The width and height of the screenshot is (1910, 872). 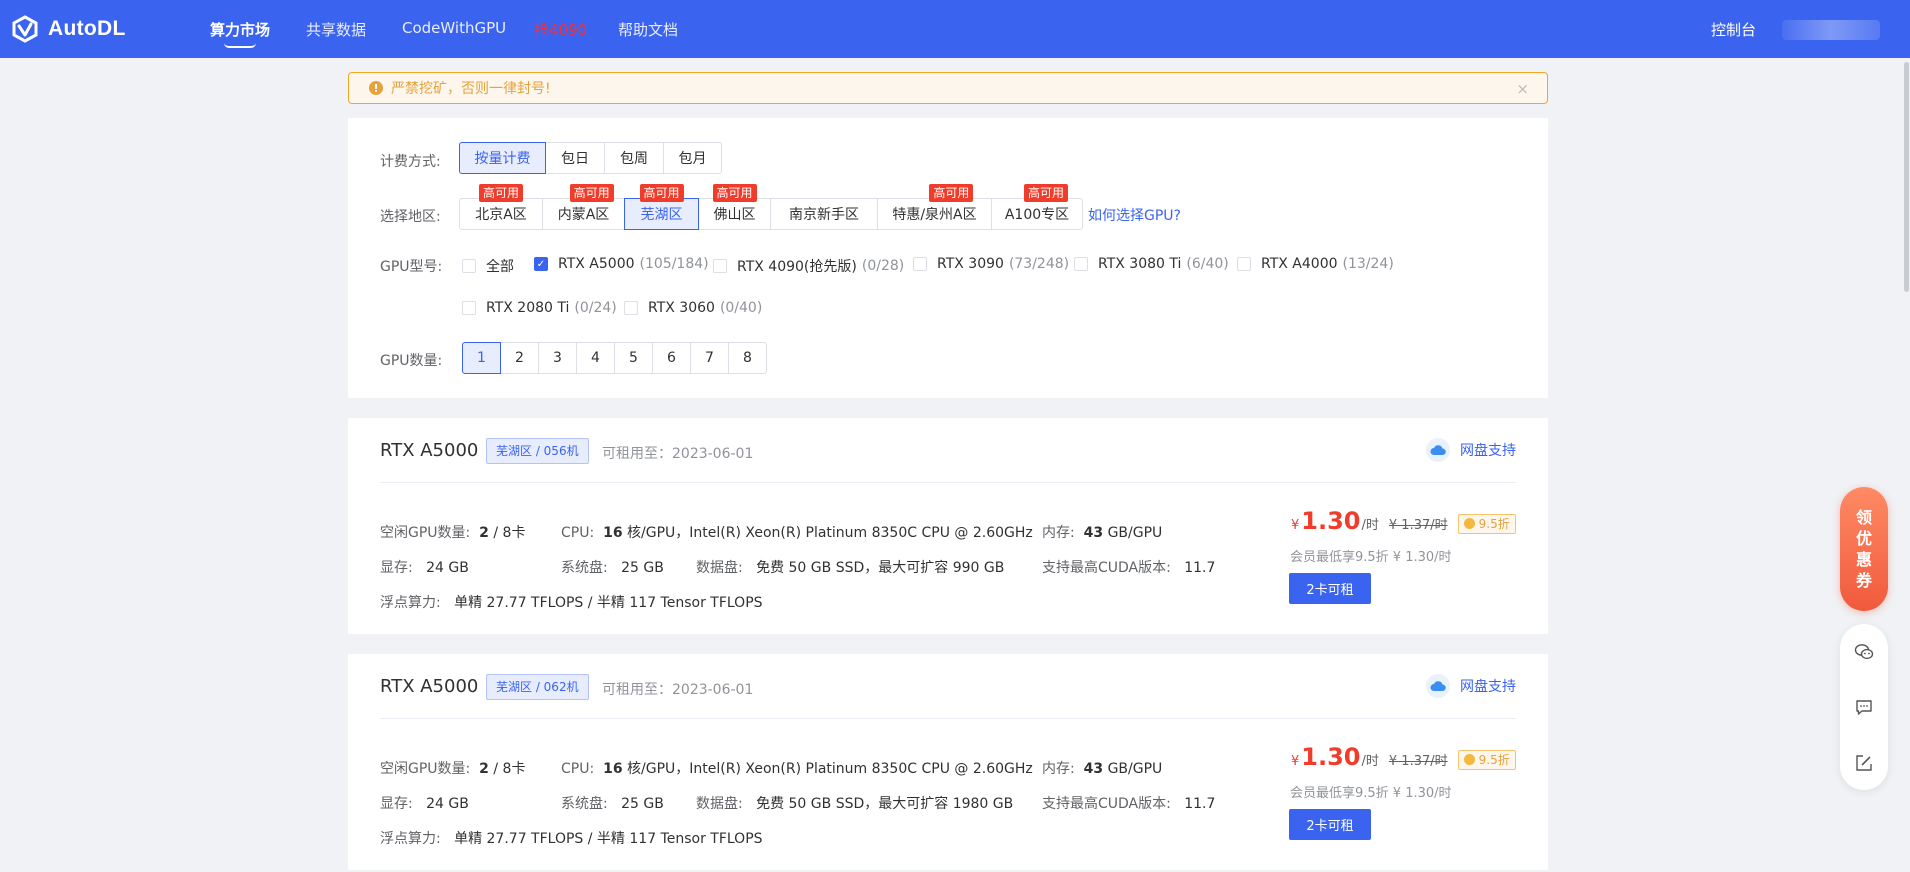 I want to click on gpu-type-rtx-3080ti: RTX 3080 Ti (6/40), so click(x=1151, y=264).